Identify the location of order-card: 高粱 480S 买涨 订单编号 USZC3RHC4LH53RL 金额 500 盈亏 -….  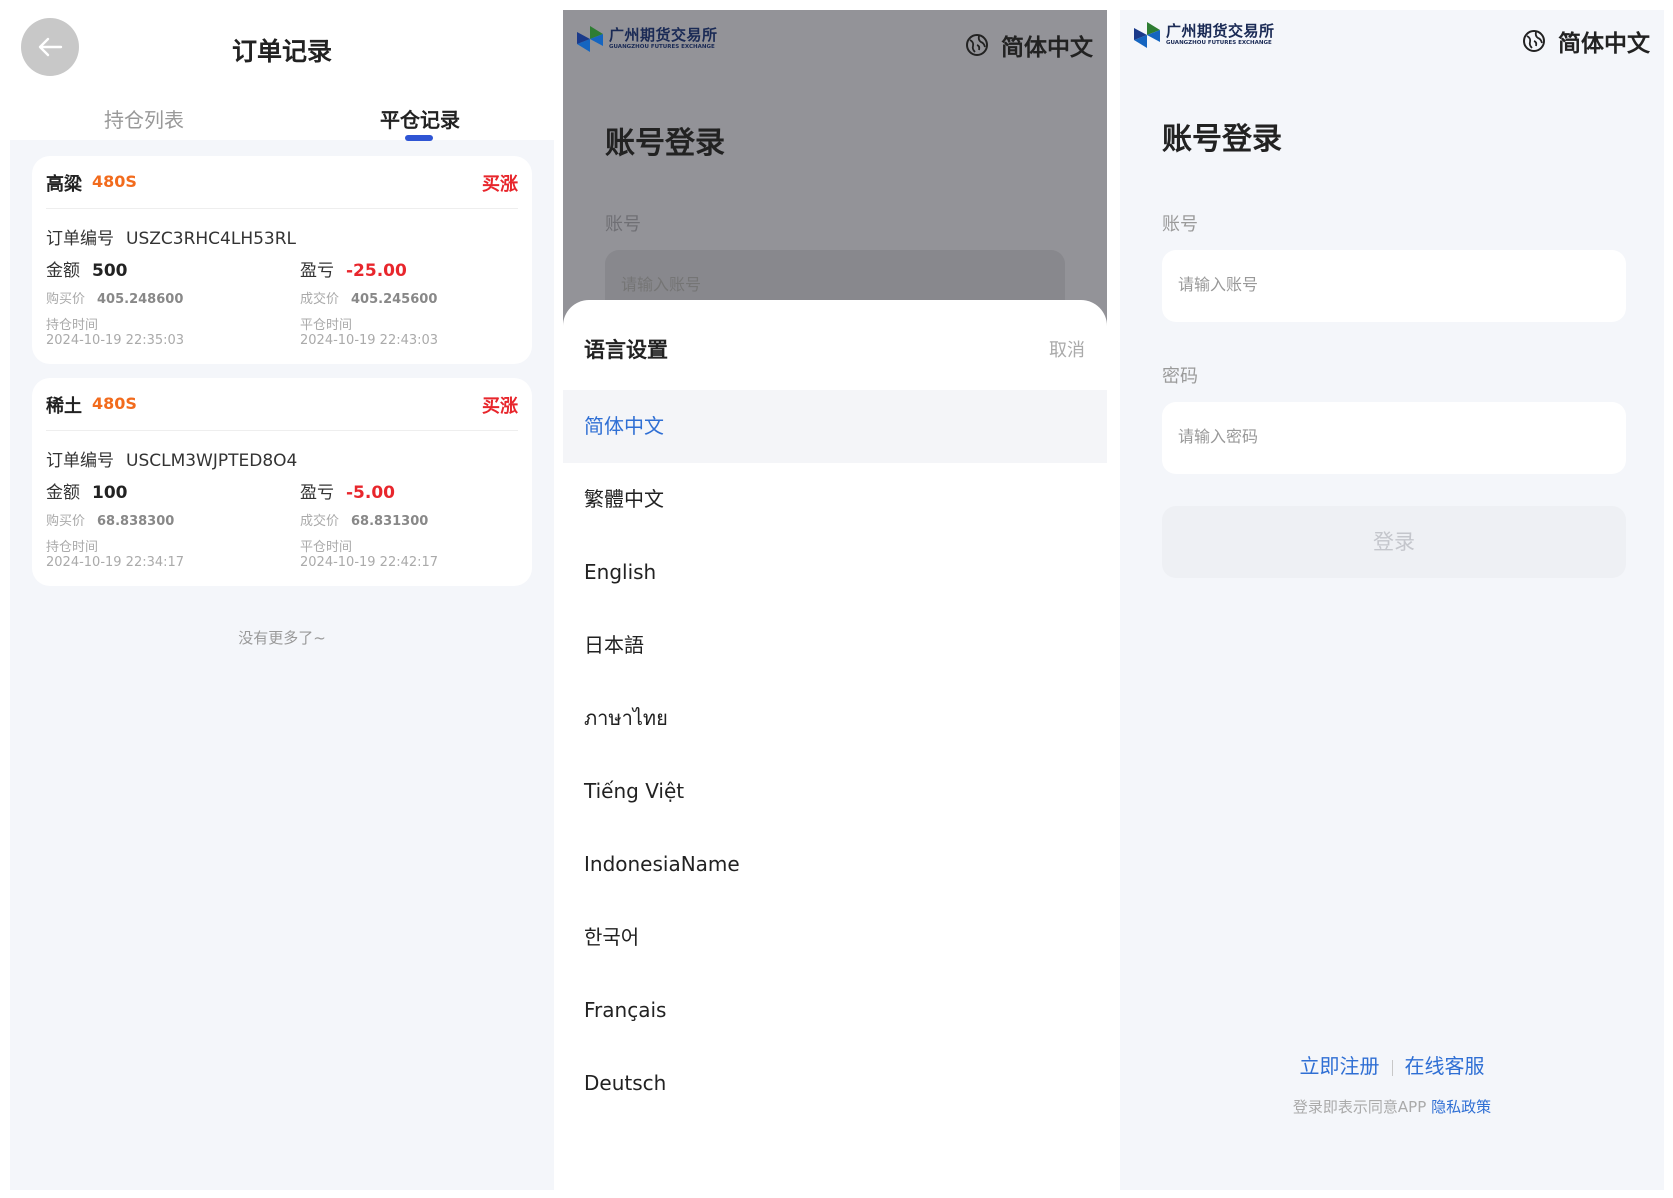
(282, 260).